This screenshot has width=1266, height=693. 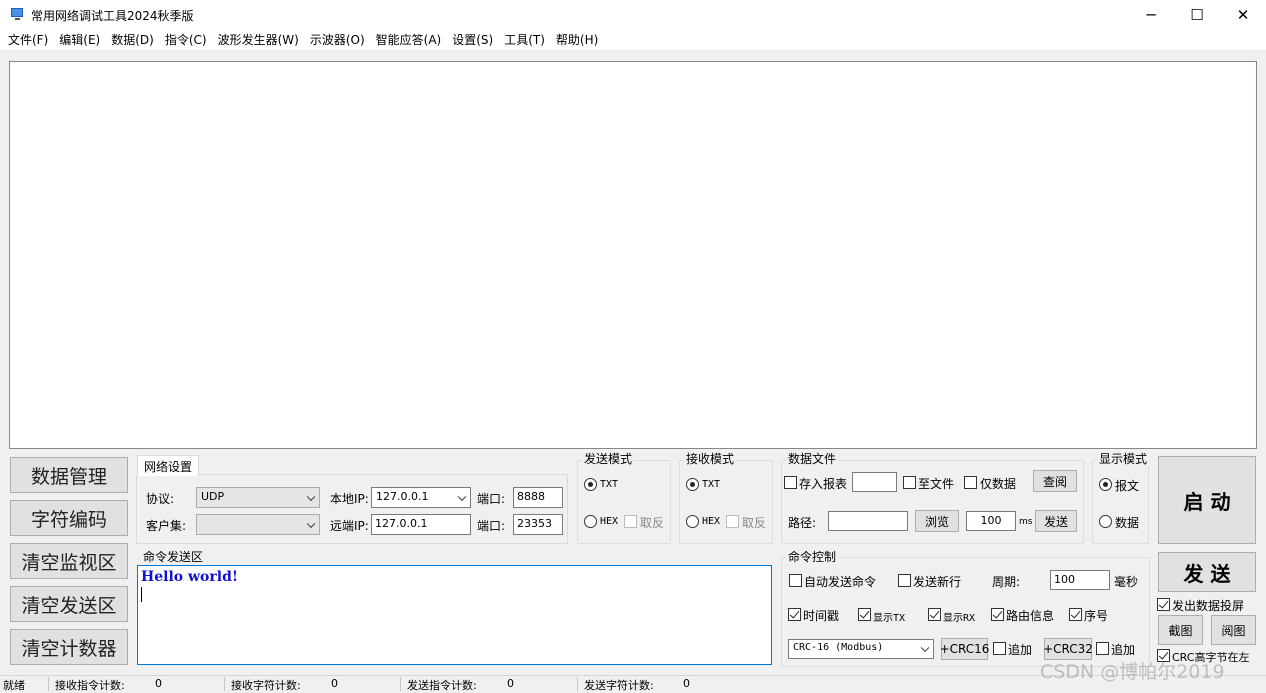 I want to click on local-ip-select: 127.0.0.1, so click(x=421, y=497).